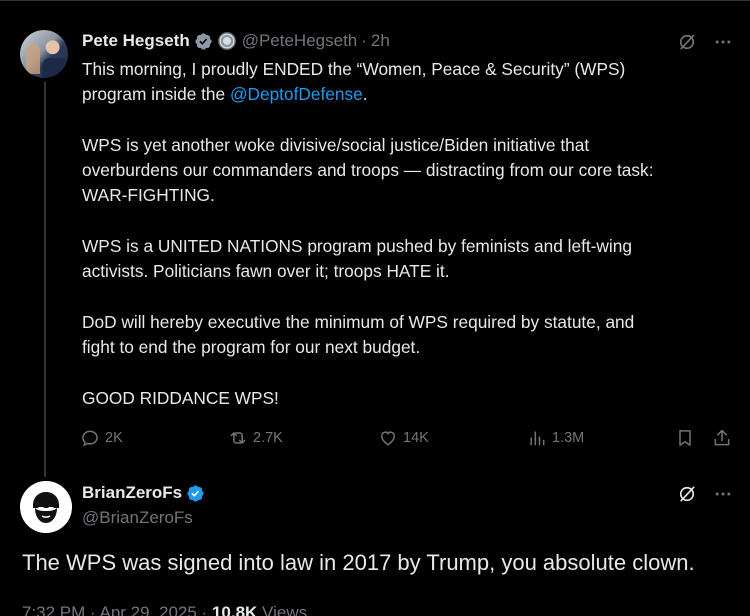 The height and width of the screenshot is (616, 750). Describe the element at coordinates (114, 438) in the screenshot. I see `reply-count: 2K` at that location.